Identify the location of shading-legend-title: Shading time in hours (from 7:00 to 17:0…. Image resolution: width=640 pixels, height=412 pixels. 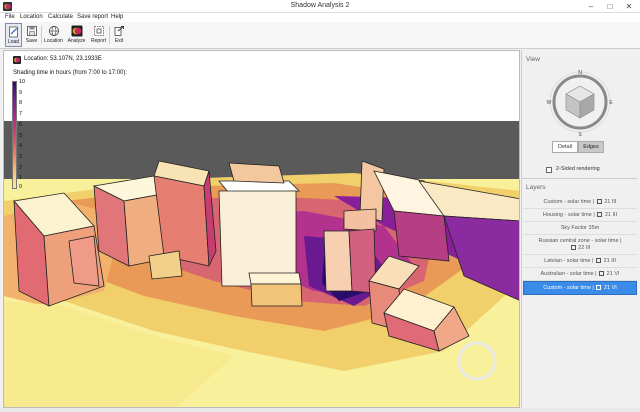
(70, 73).